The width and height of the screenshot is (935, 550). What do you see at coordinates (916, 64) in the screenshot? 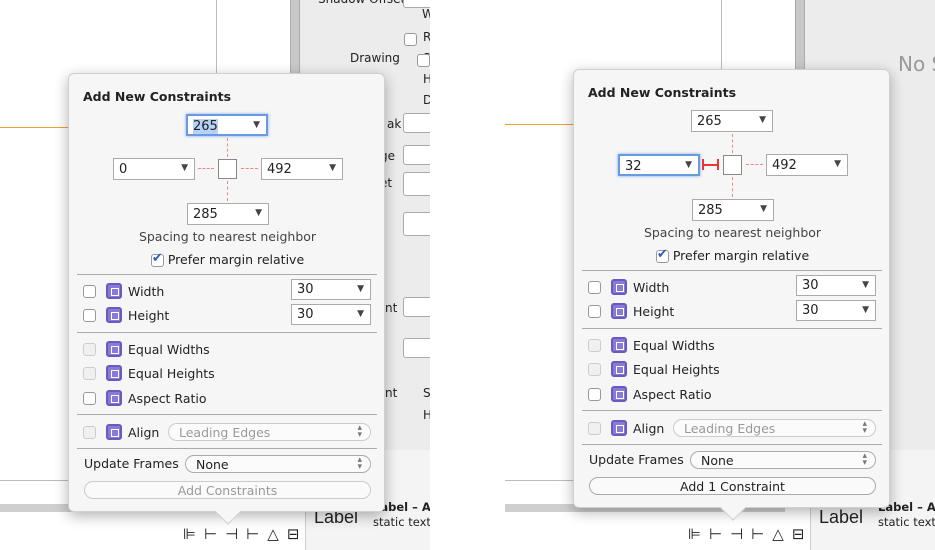
I see `no-selection-text: No S` at bounding box center [916, 64].